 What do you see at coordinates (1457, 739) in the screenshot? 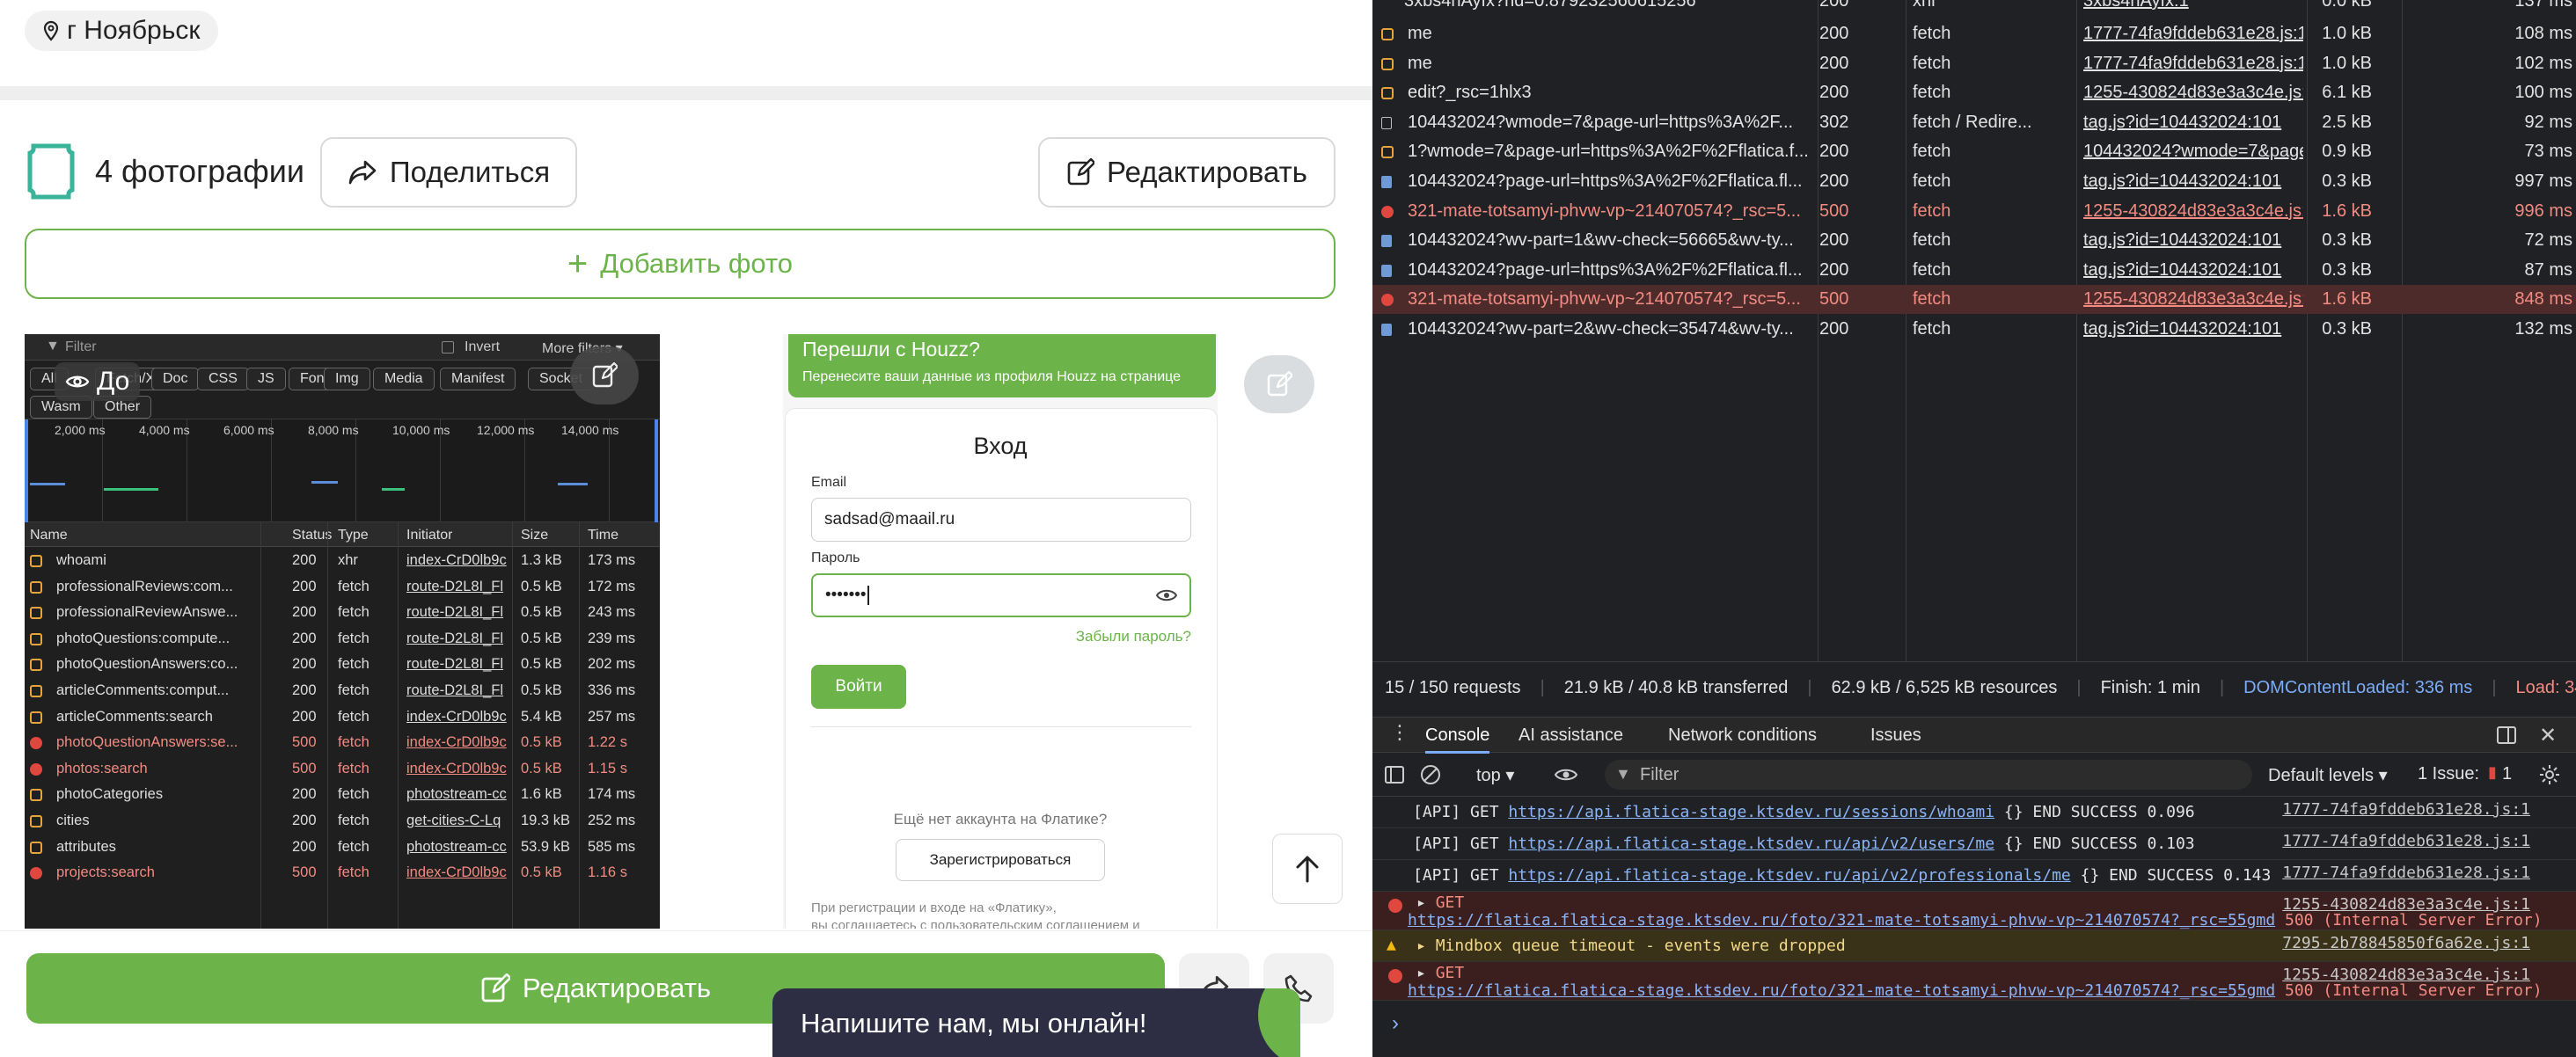
I see `drawer-tab: Console` at bounding box center [1457, 739].